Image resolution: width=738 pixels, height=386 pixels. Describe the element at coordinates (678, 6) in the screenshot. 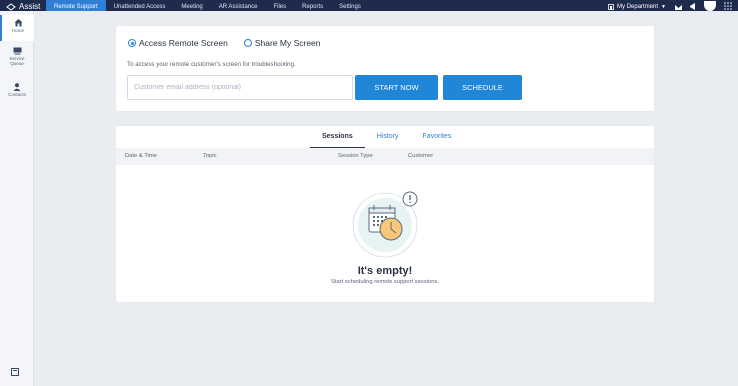

I see `notifications-icon` at that location.